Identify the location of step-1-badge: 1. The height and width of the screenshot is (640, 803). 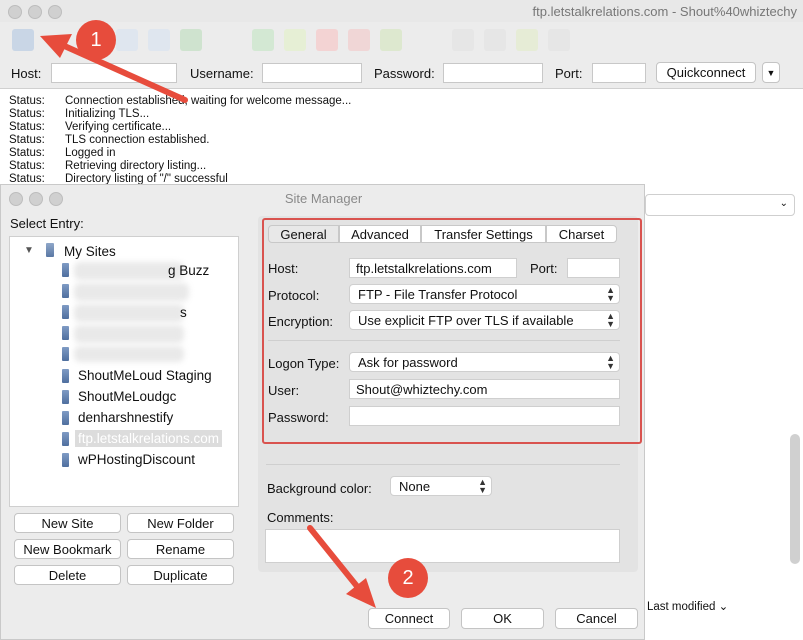
(96, 40).